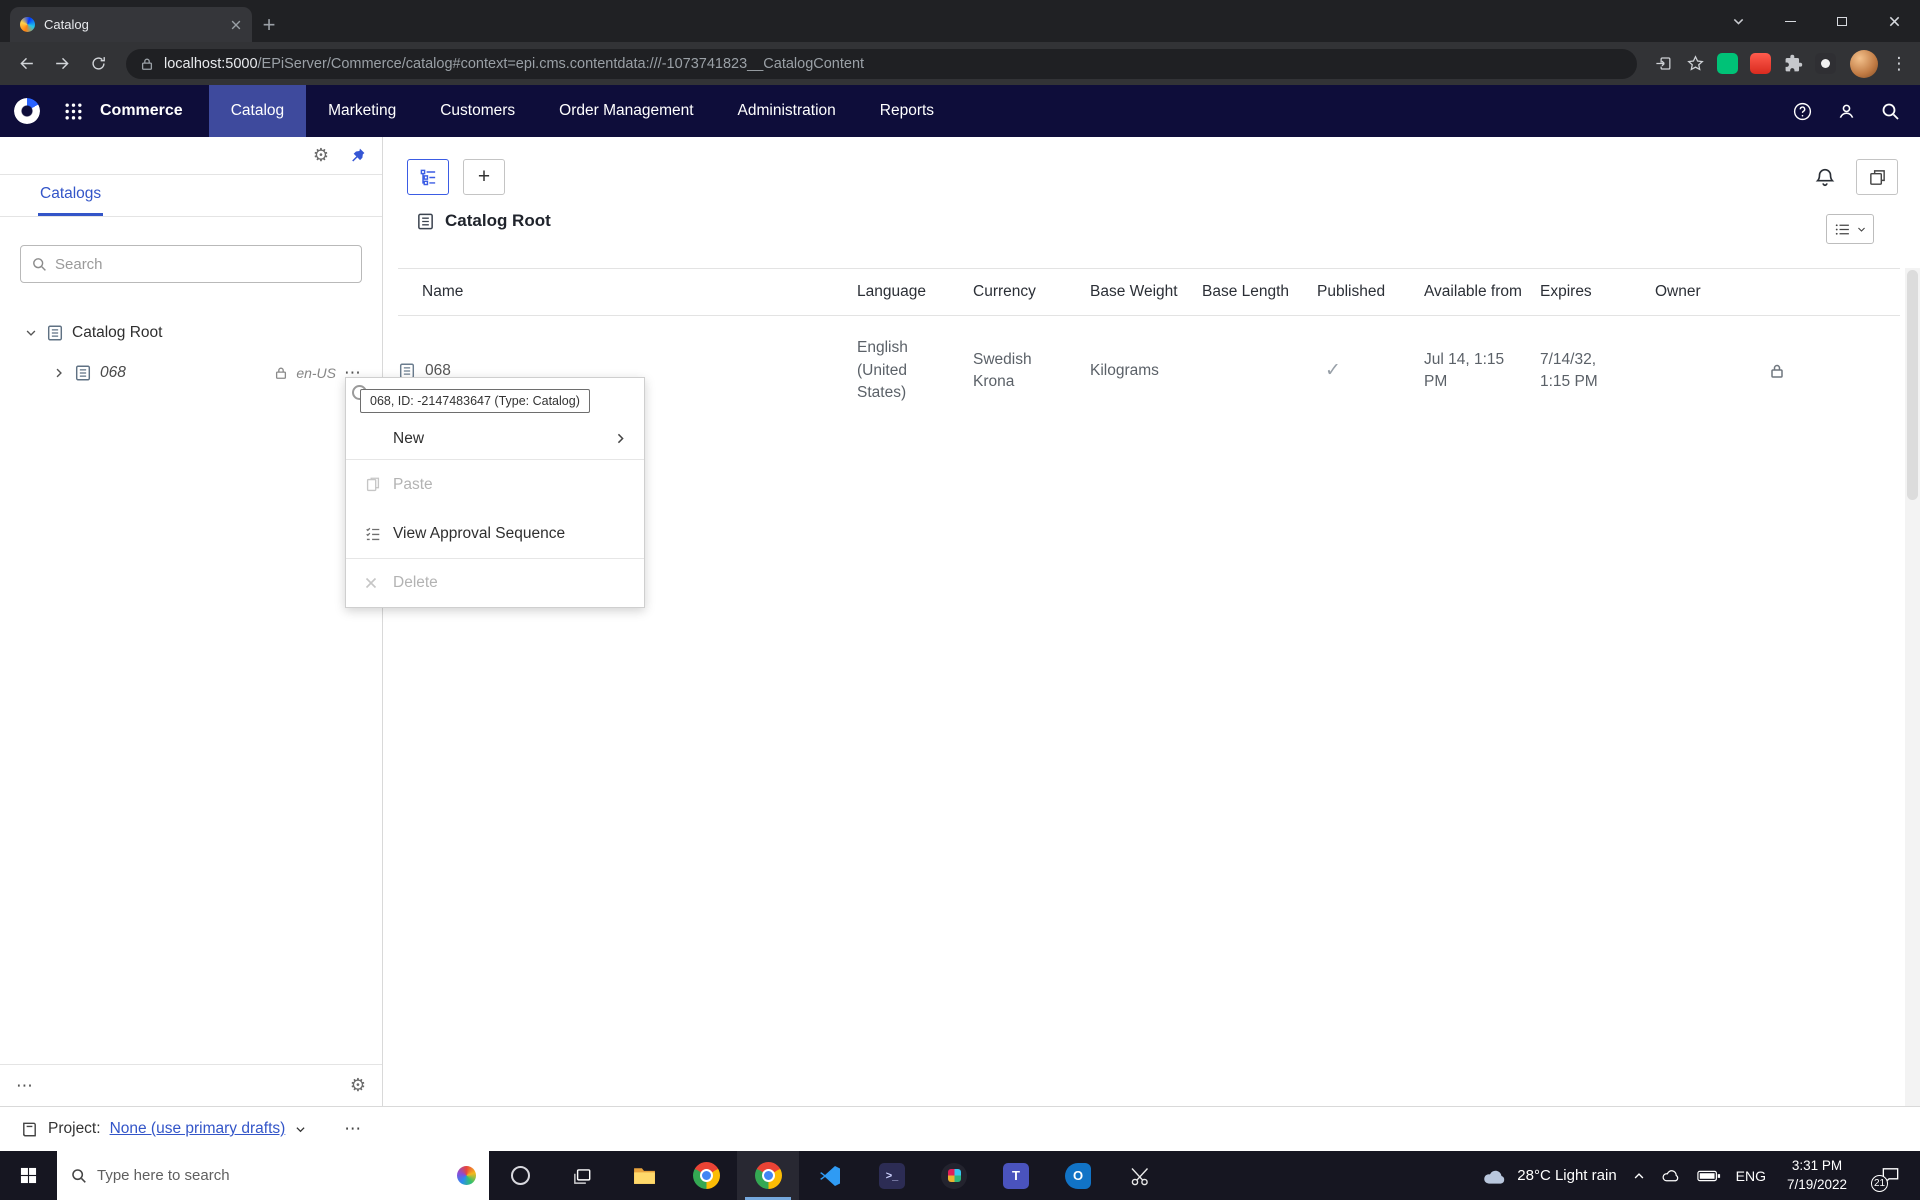 The width and height of the screenshot is (1920, 1200). I want to click on clock: 3:31 PM 7/19/2022, so click(1817, 1175).